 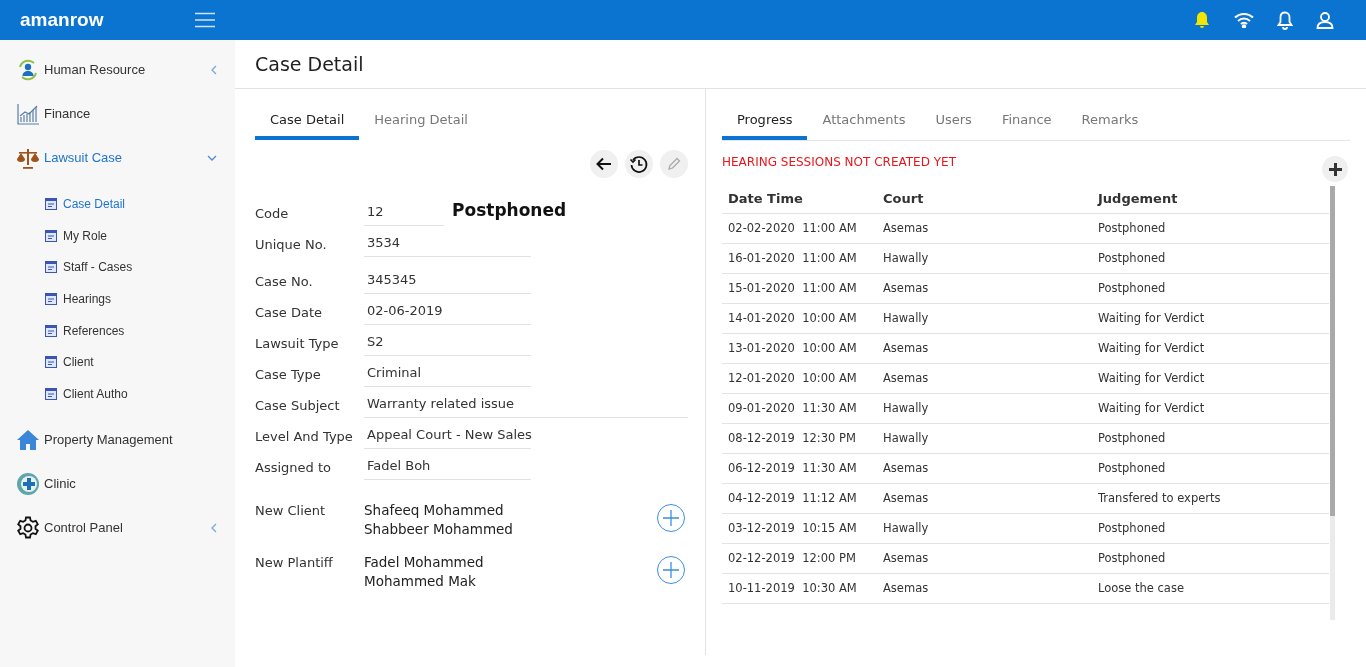 What do you see at coordinates (1332, 403) in the screenshot?
I see `scrollbar` at bounding box center [1332, 403].